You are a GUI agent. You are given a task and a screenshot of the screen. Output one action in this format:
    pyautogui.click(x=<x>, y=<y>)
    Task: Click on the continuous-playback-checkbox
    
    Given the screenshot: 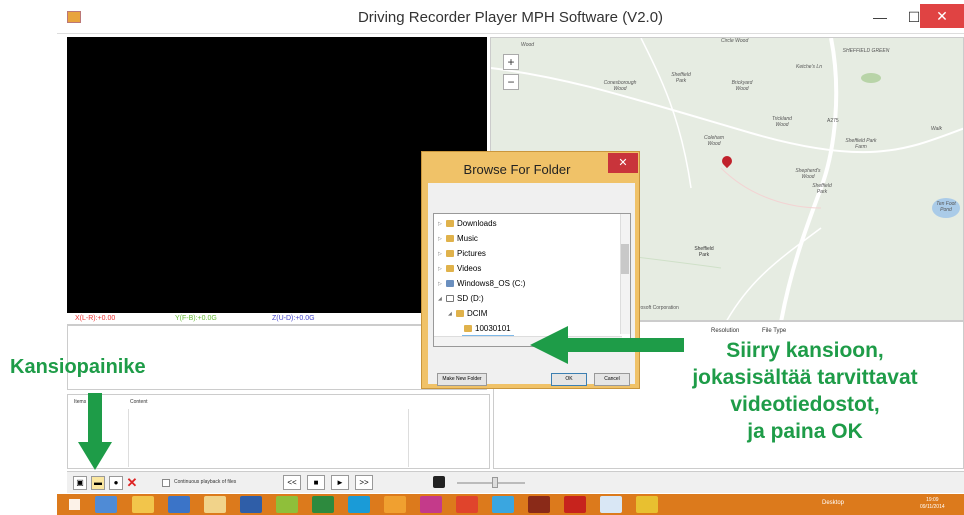 What is the action you would take?
    pyautogui.click(x=166, y=483)
    